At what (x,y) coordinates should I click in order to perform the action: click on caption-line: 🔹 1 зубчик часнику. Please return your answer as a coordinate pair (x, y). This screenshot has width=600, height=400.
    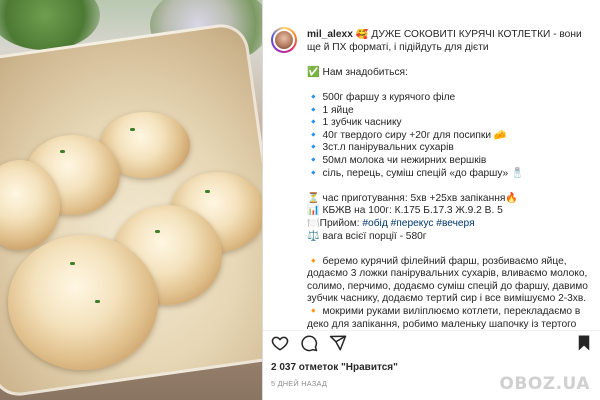
    Looking at the image, I should click on (354, 123).